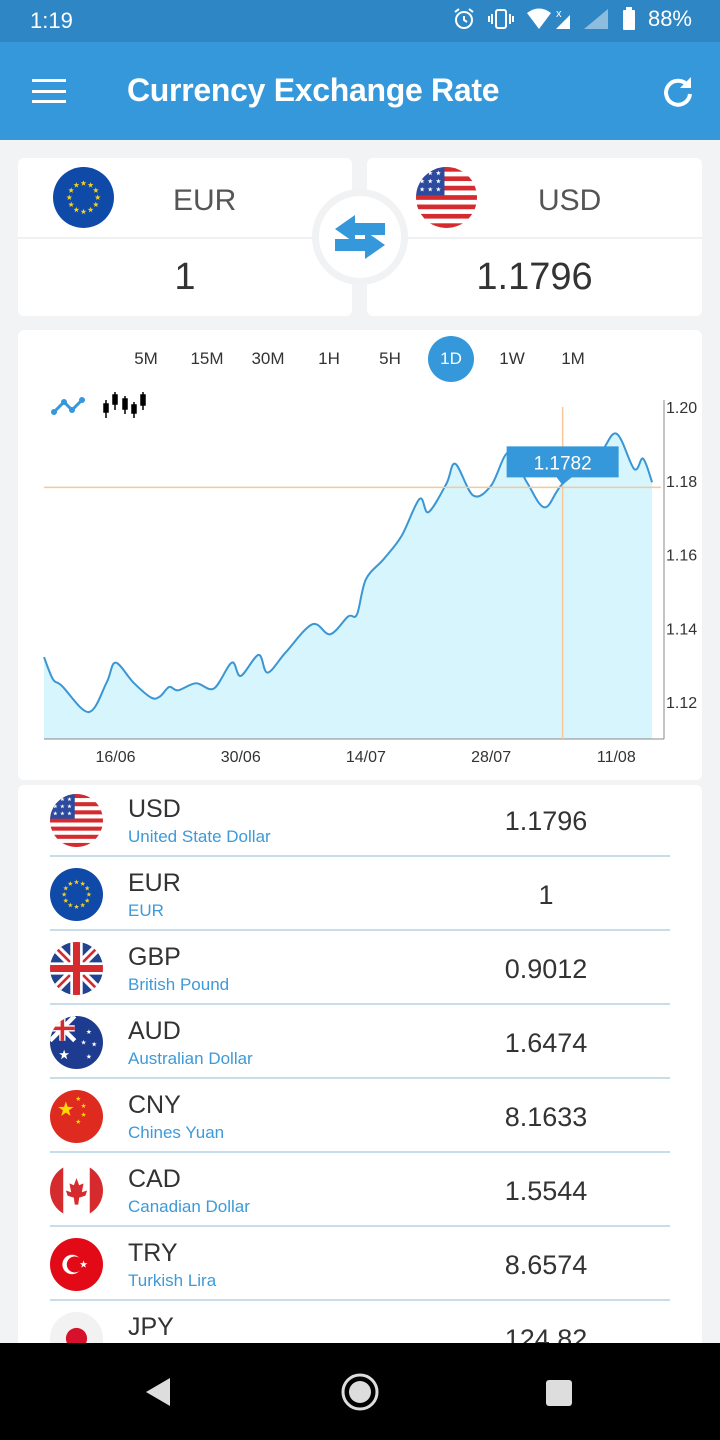  What do you see at coordinates (534, 277) in the screenshot?
I see `to-amount-value: 1.1796` at bounding box center [534, 277].